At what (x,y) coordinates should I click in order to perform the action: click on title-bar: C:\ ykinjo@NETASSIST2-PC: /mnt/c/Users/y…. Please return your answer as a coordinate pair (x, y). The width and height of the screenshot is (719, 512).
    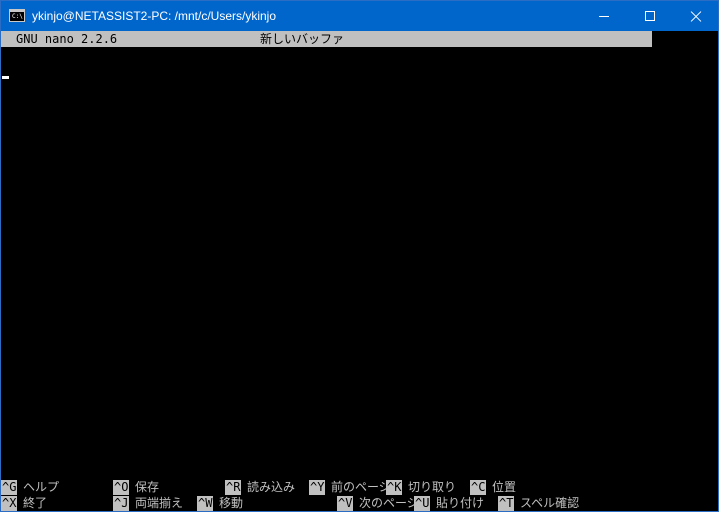
    Looking at the image, I should click on (359, 16).